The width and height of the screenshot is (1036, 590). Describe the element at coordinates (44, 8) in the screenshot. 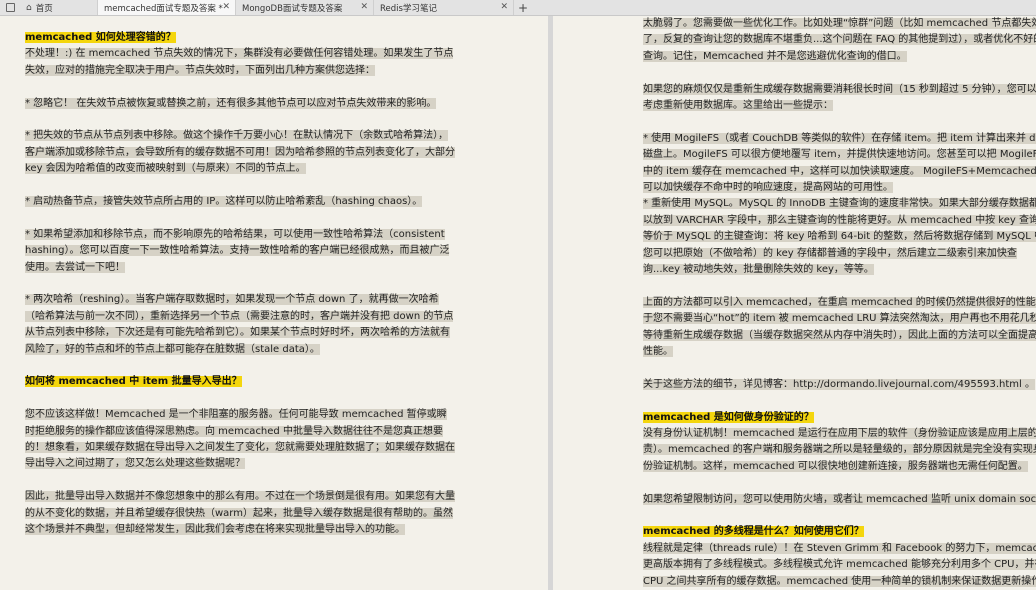

I see `tab-home-label: 首页` at that location.